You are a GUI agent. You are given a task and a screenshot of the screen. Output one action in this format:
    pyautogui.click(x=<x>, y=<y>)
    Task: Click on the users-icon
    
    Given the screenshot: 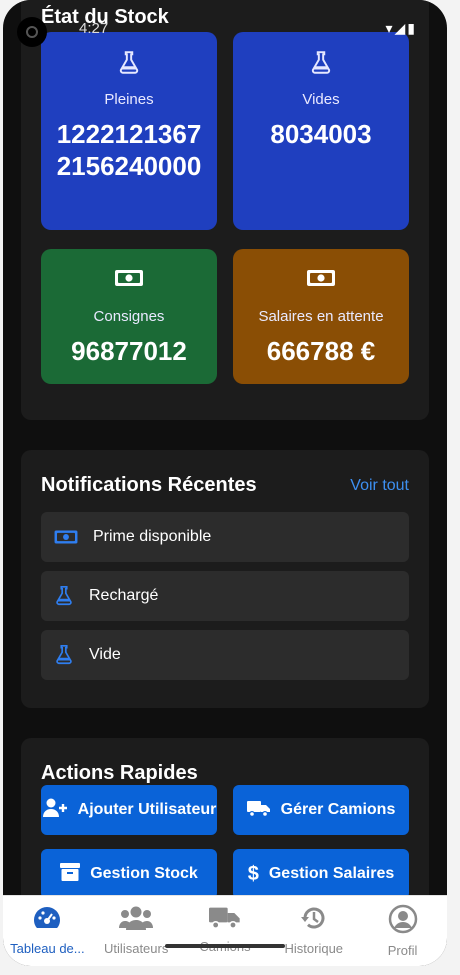 What is the action you would take?
    pyautogui.click(x=136, y=920)
    